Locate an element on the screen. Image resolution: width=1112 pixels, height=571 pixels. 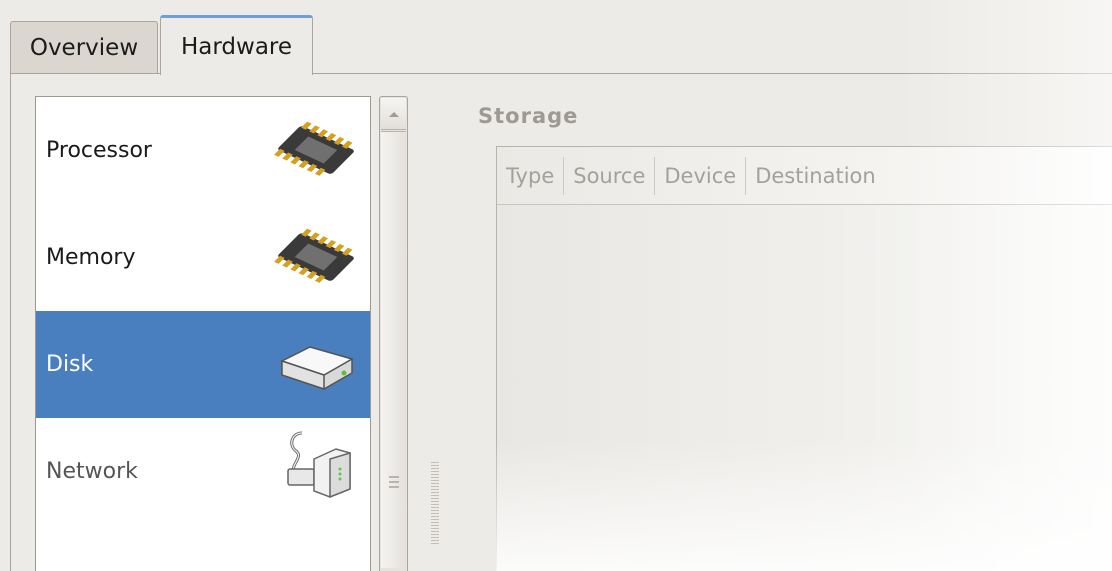
scroll-up-button is located at coordinates (393, 114).